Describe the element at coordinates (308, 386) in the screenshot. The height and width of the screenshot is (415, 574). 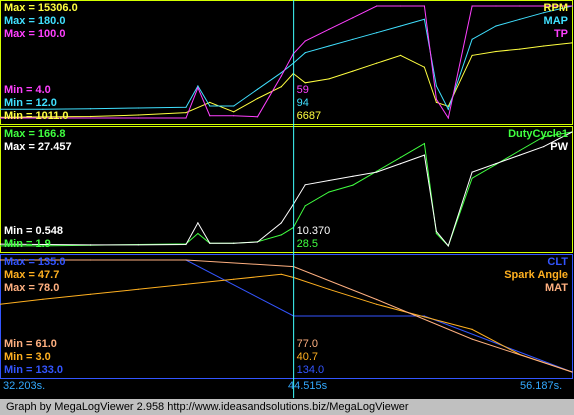
I see `time-cursor-label: 44.515s` at that location.